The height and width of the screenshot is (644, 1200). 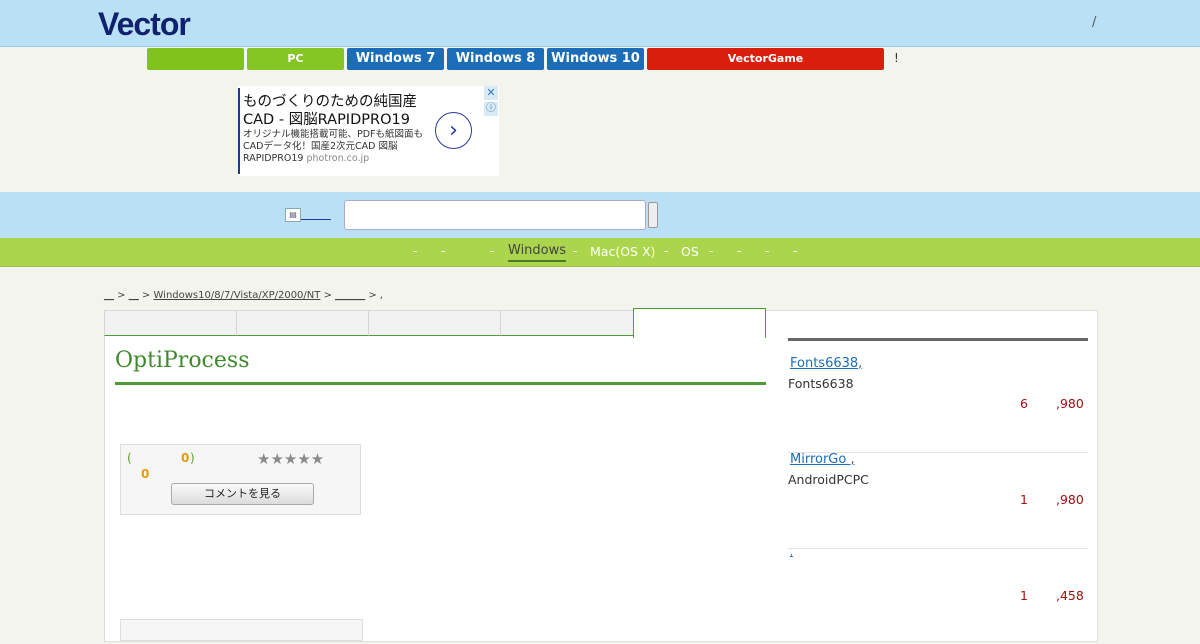 I want to click on sidebar-item: Fonts6638, Fonts6638 6 ,980, so click(x=938, y=404).